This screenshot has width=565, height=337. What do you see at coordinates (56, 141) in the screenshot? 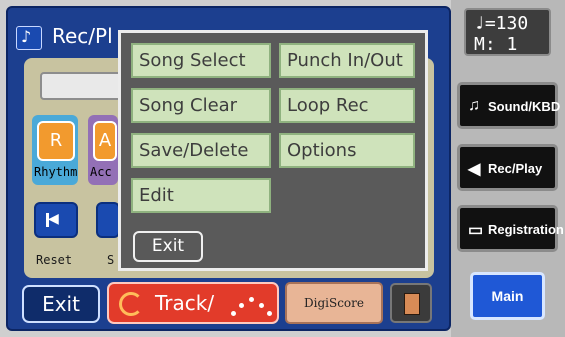
I see `rhythm-part-cap: R` at bounding box center [56, 141].